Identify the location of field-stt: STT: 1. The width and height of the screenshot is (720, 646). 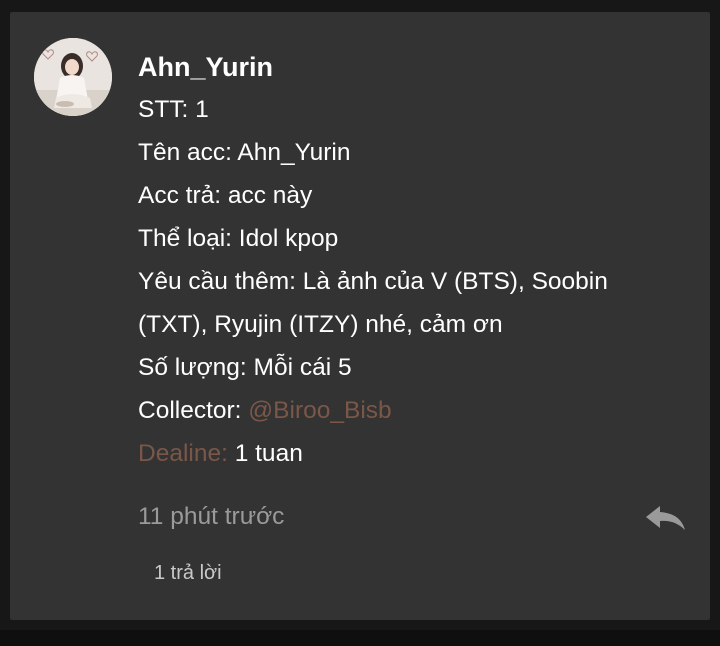
(173, 109).